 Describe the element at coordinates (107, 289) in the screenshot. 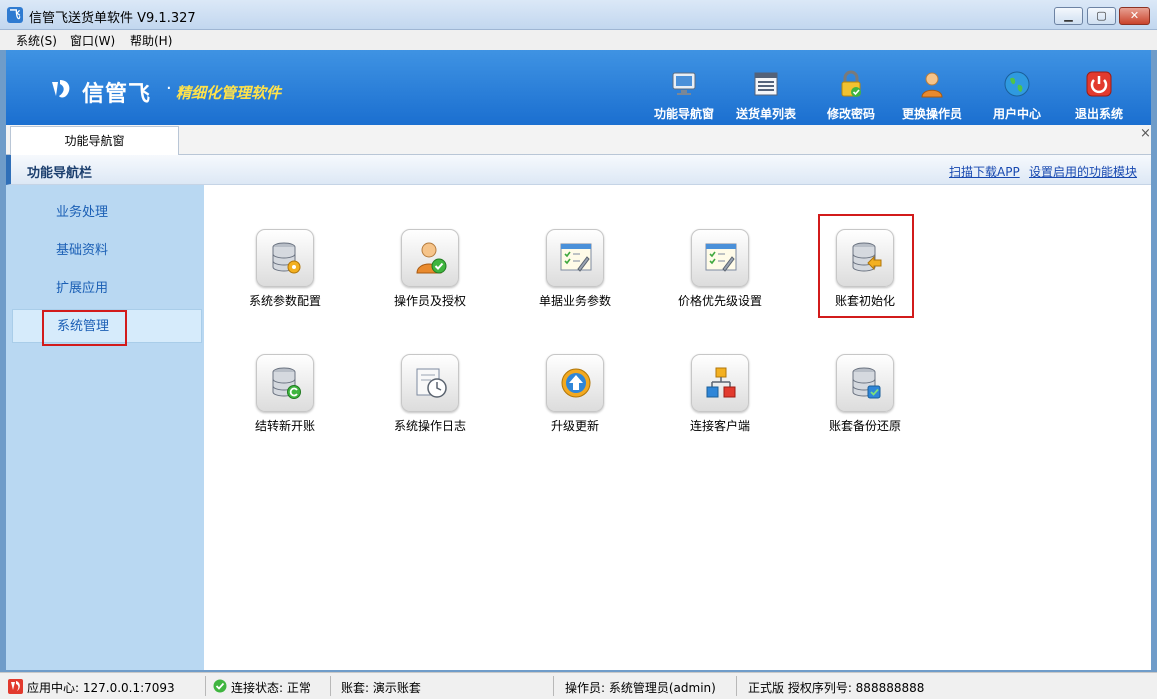

I see `sidebar-item-extensions: 扩展应用` at that location.